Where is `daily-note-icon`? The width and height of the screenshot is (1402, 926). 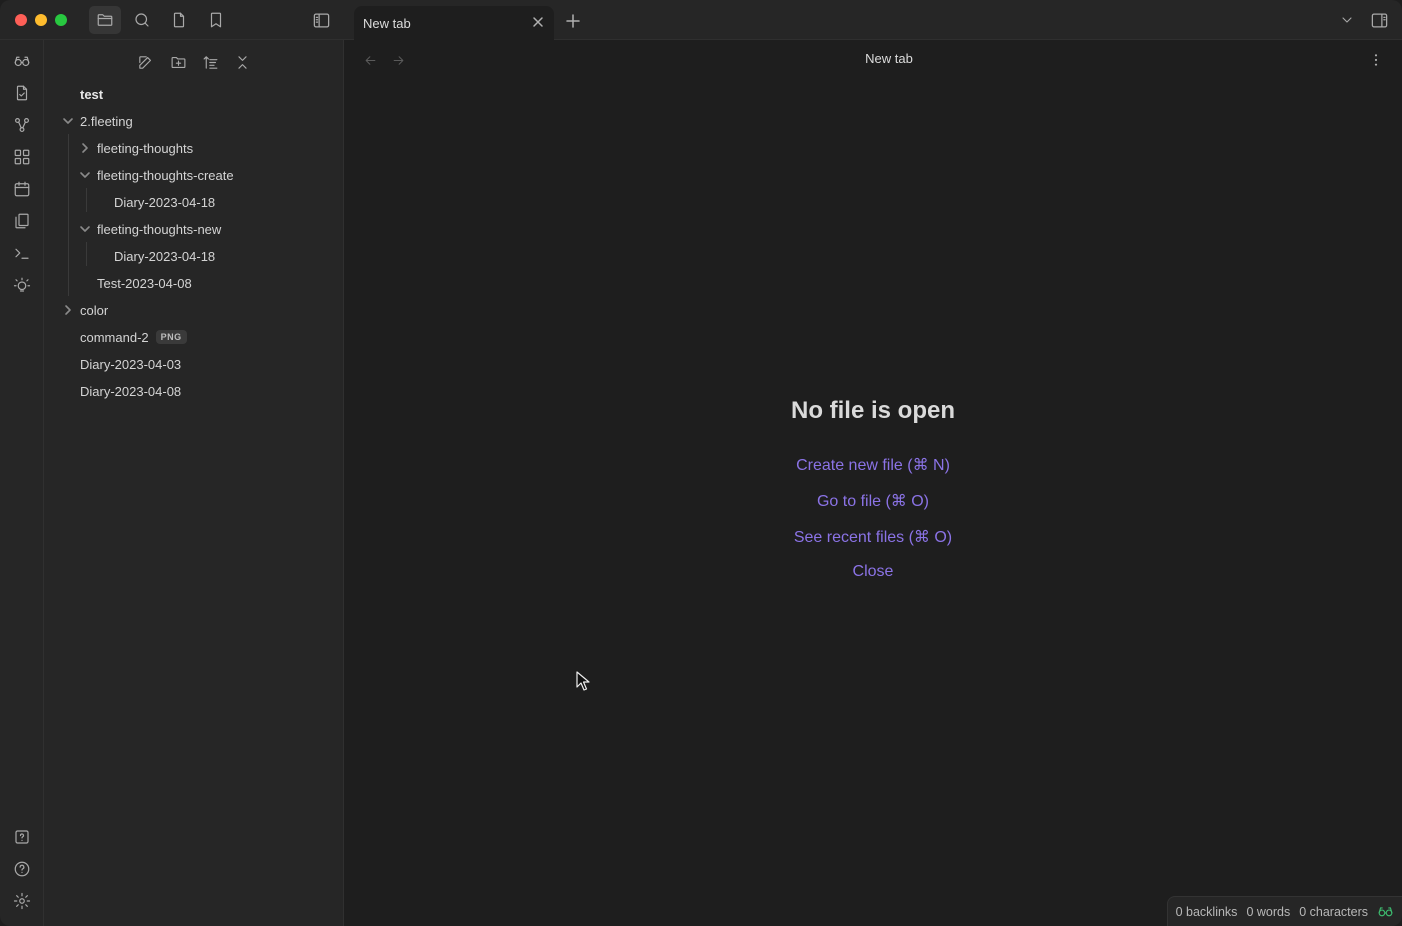
daily-note-icon is located at coordinates (22, 189).